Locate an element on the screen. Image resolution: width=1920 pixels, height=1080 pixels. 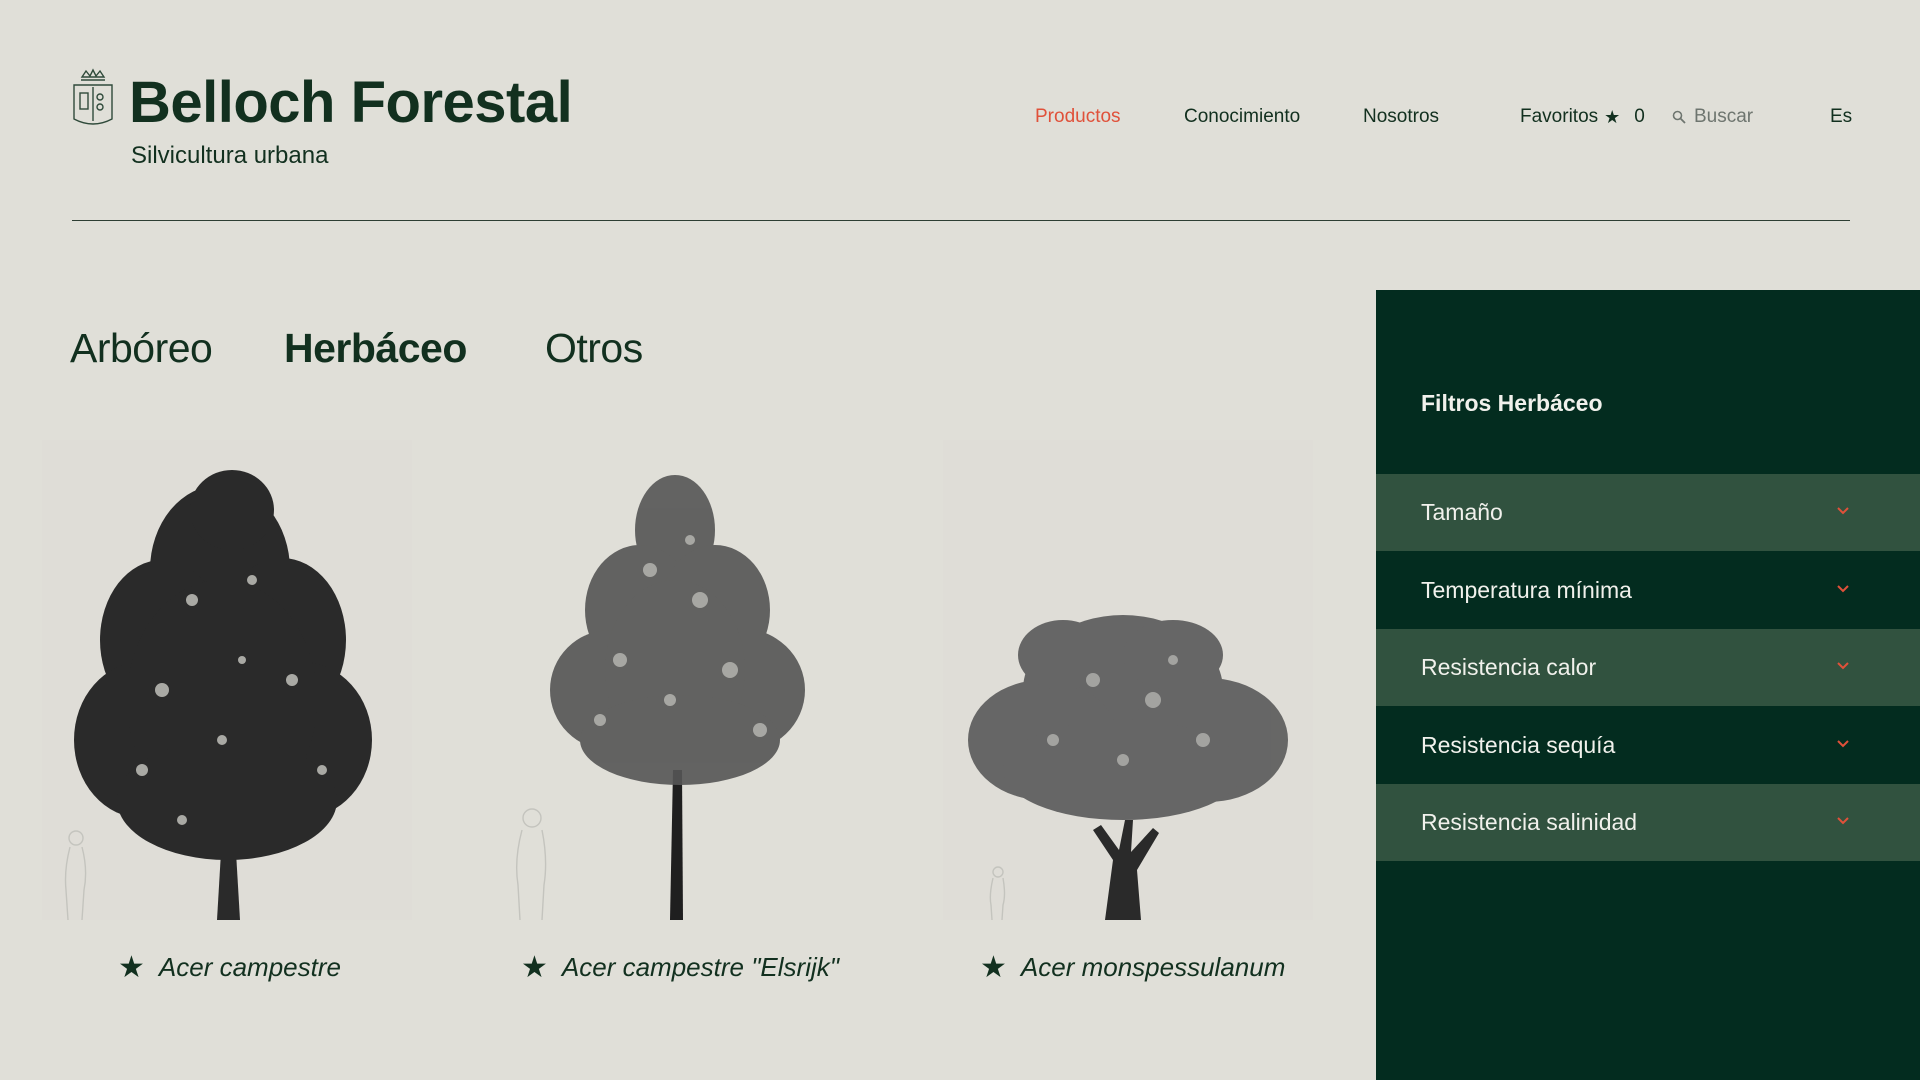
search-field: Buscar is located at coordinates (1712, 117).